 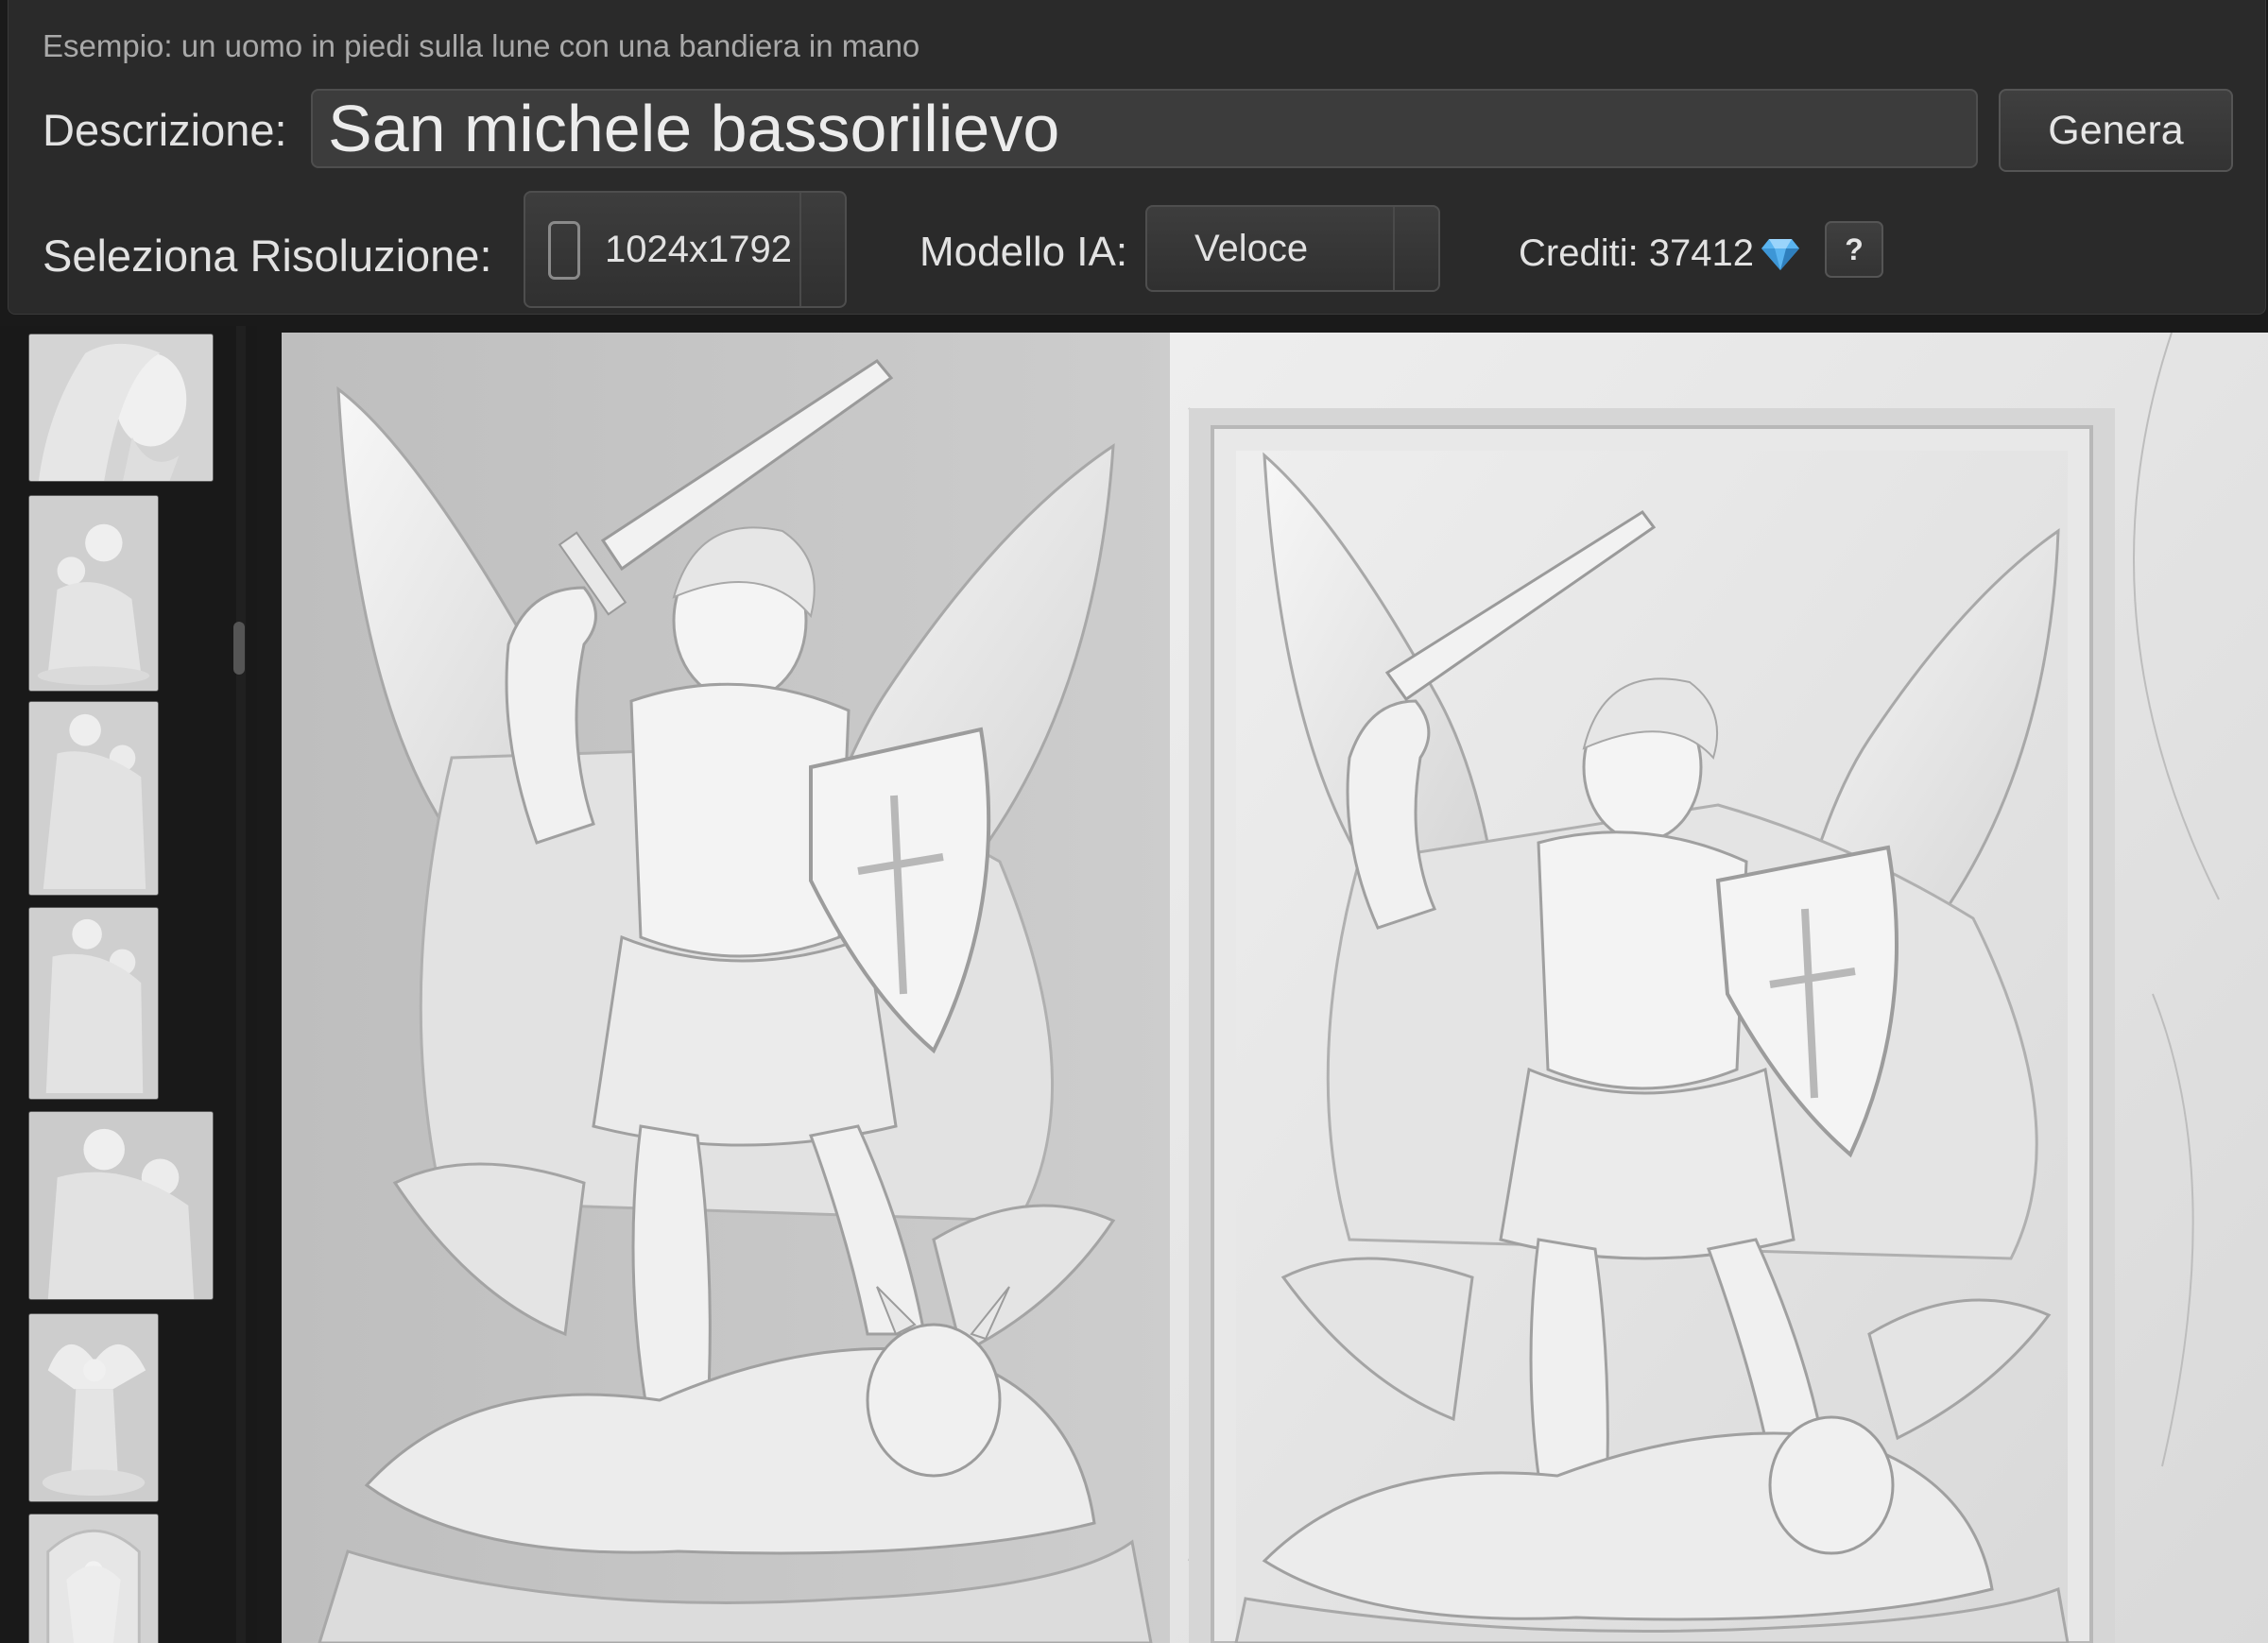 What do you see at coordinates (1780, 254) in the screenshot?
I see `gem-icon` at bounding box center [1780, 254].